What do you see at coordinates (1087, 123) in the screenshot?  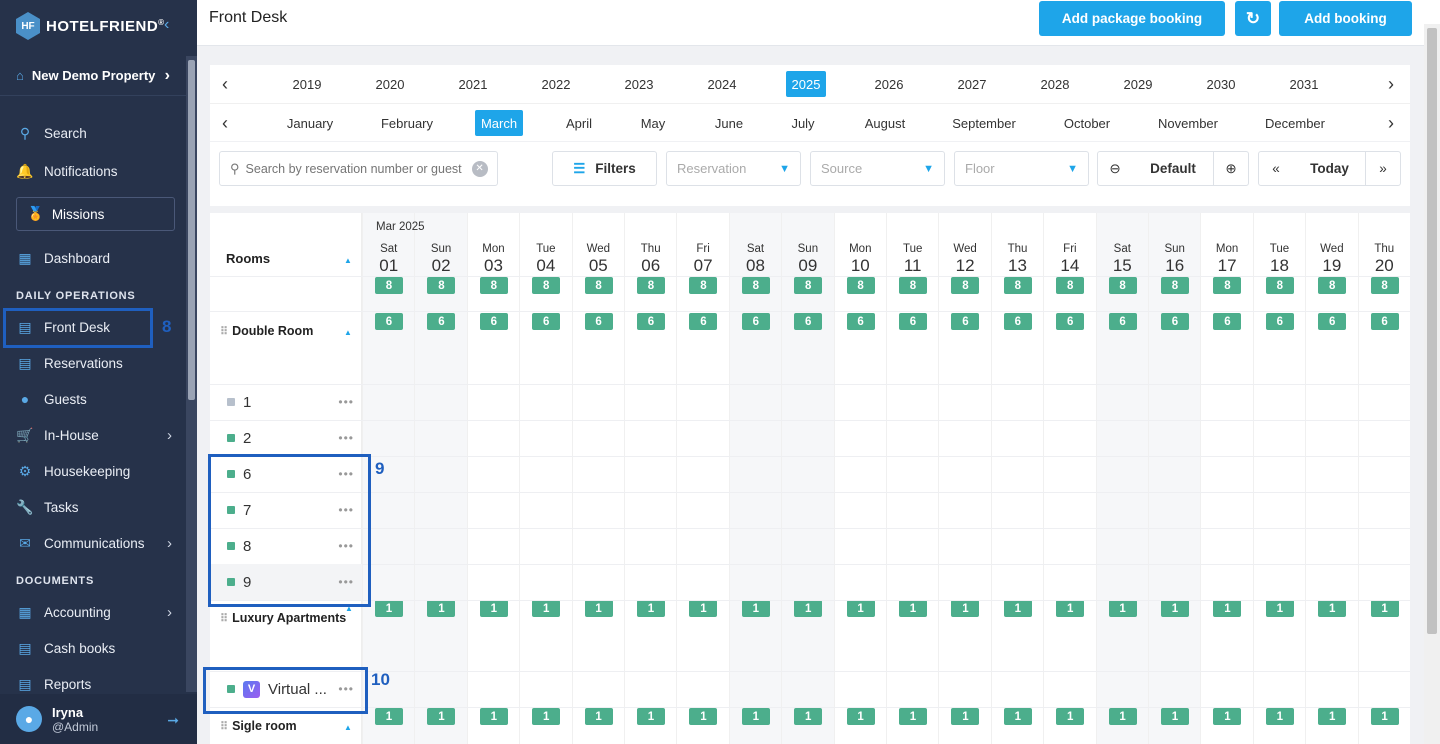 I see `month-october: October` at bounding box center [1087, 123].